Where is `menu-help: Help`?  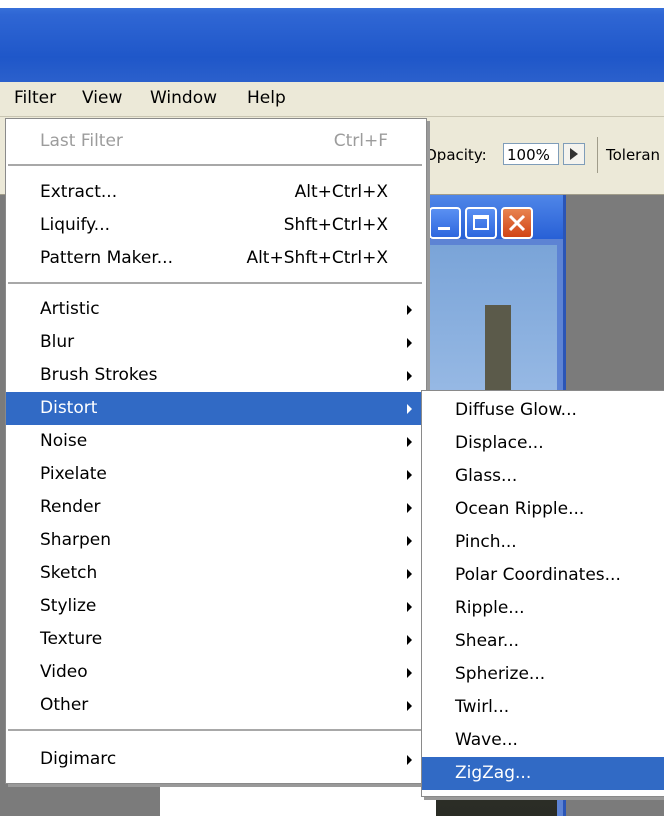
menu-help: Help is located at coordinates (266, 98).